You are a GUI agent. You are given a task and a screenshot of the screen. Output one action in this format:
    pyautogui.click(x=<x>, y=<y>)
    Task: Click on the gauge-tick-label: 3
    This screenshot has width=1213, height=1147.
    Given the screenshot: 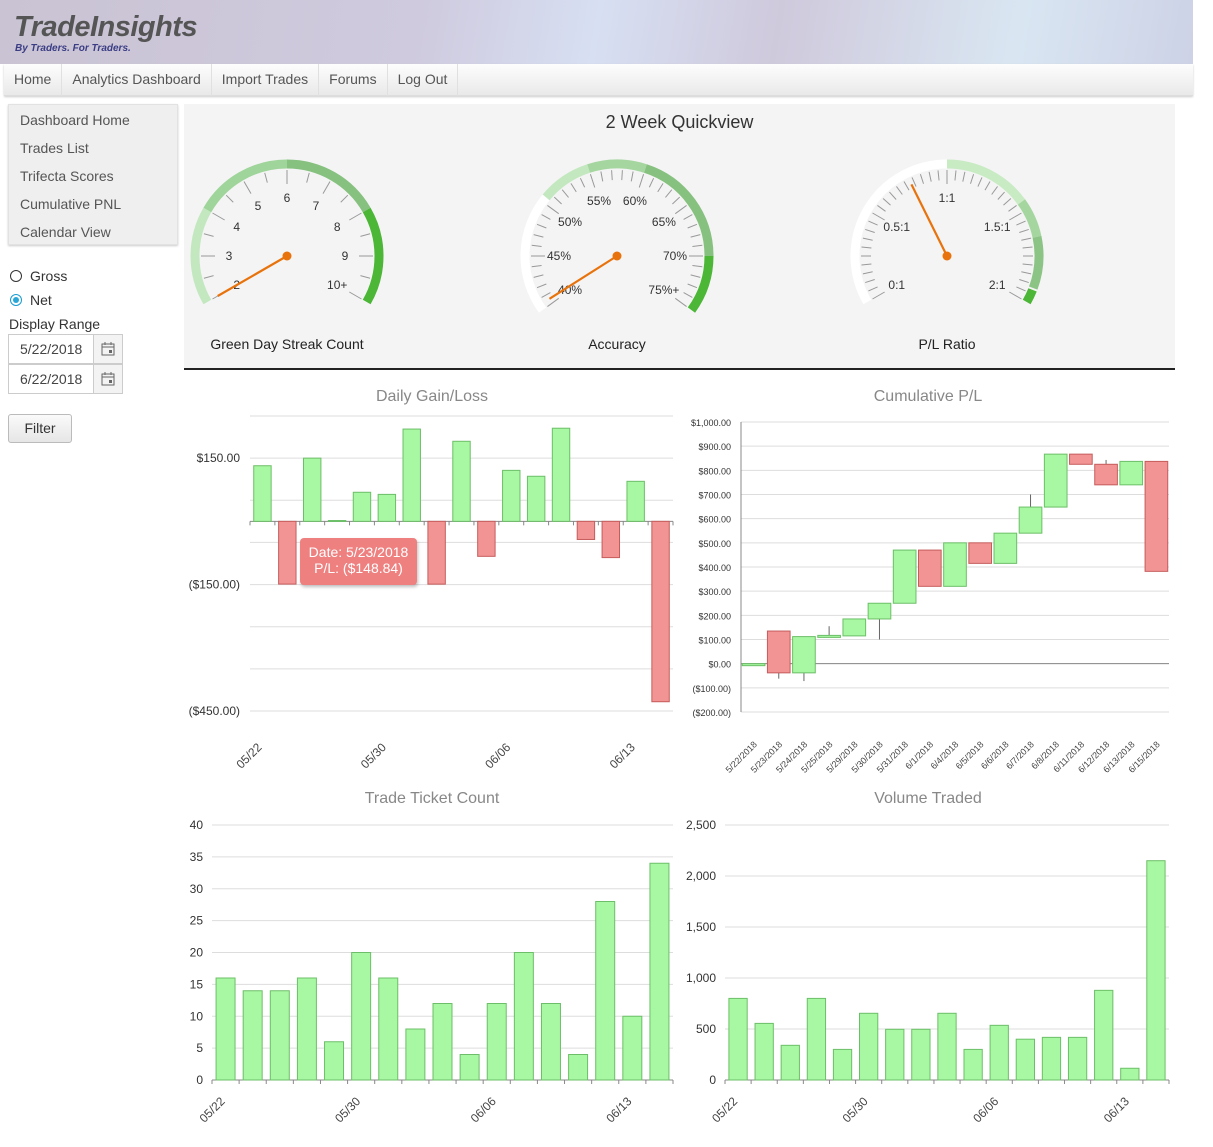 What is the action you would take?
    pyautogui.click(x=229, y=256)
    